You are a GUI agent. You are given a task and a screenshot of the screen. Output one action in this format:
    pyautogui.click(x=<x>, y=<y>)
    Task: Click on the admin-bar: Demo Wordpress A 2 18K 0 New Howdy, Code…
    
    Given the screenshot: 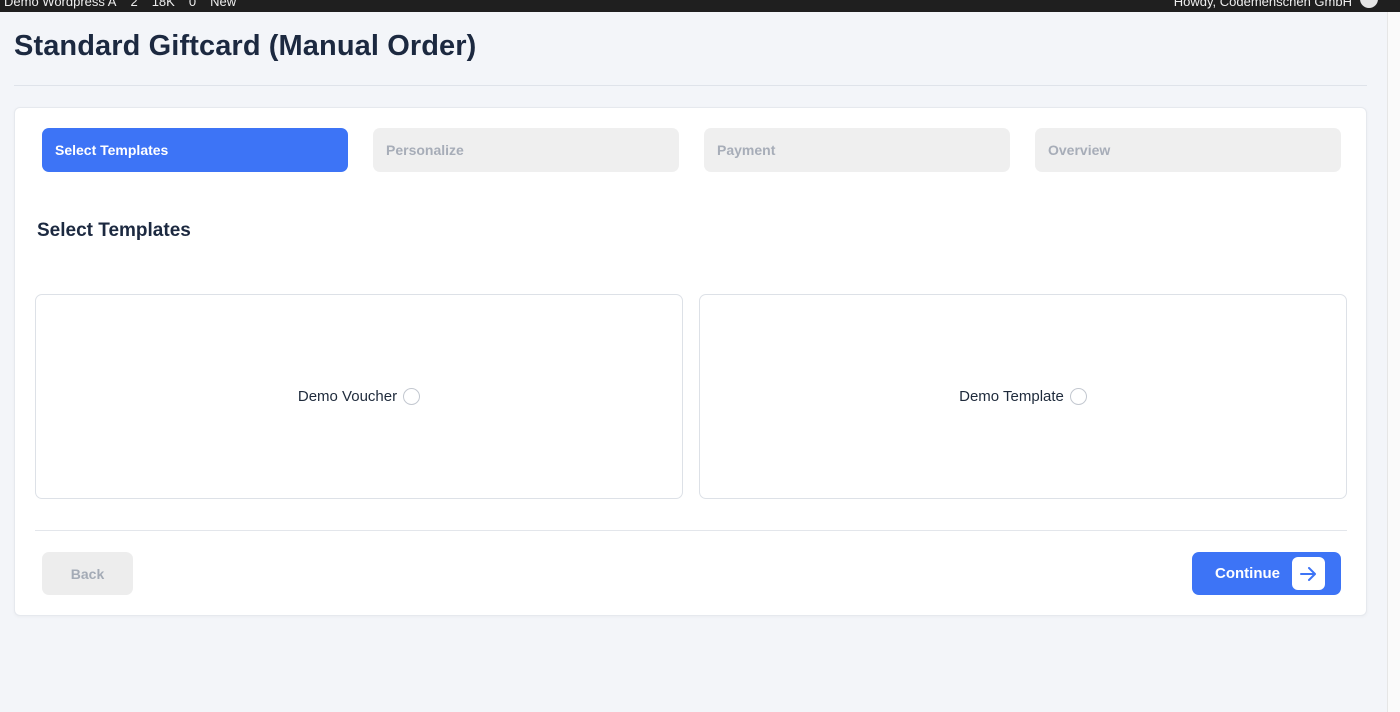 What is the action you would take?
    pyautogui.click(x=700, y=6)
    